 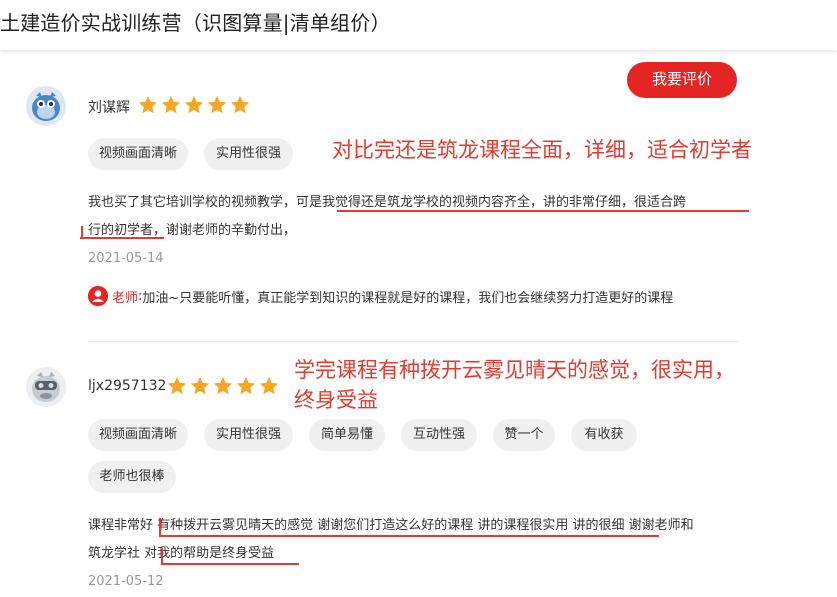 I want to click on review-tag: 老师也很棒, so click(x=132, y=477).